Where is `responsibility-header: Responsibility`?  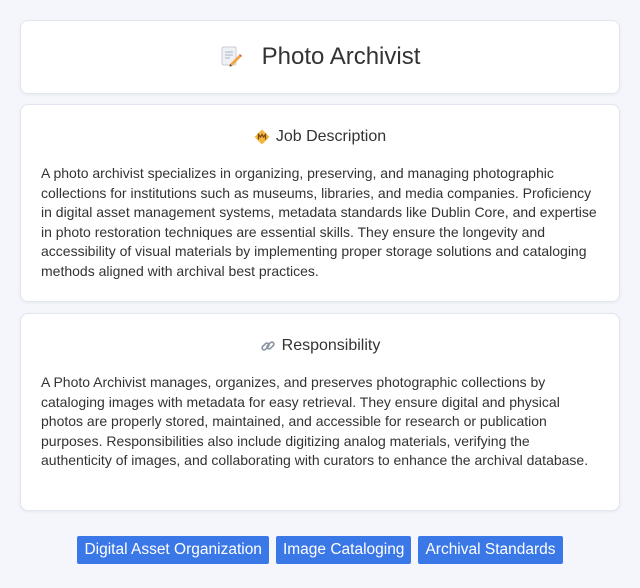
responsibility-header: Responsibility is located at coordinates (320, 346).